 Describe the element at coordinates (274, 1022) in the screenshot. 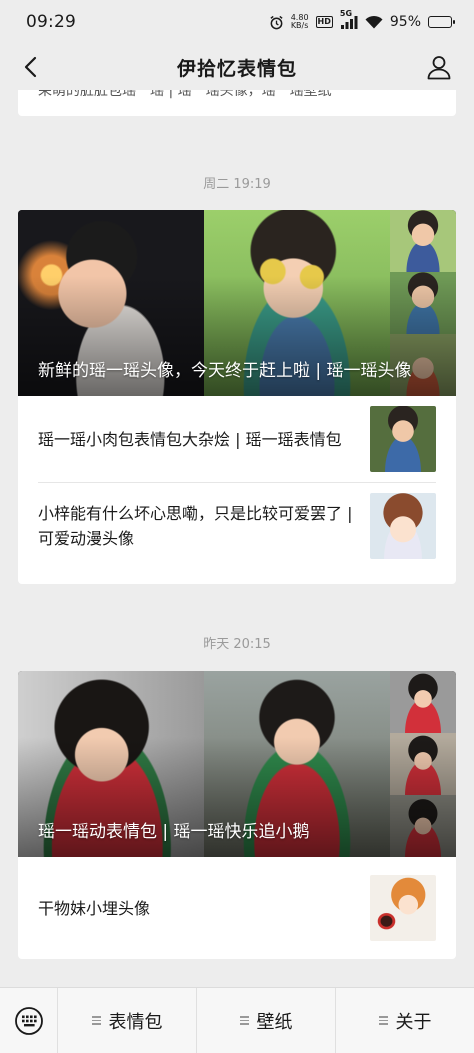

I see `menu-tab-label: 壁纸` at that location.